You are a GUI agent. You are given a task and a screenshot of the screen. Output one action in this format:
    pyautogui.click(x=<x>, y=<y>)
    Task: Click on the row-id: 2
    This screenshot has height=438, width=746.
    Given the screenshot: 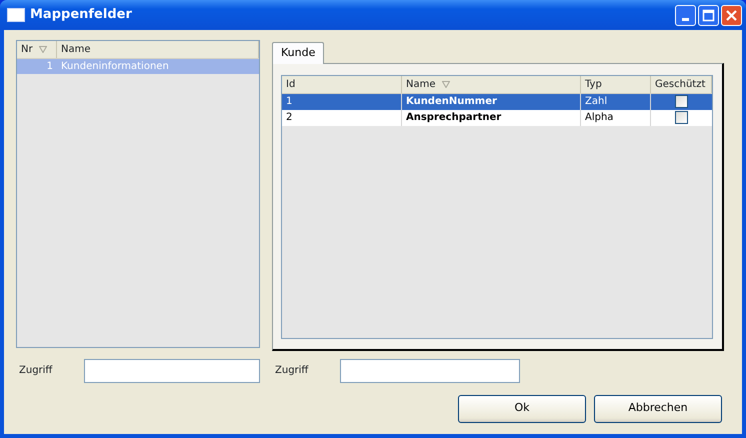 What is the action you would take?
    pyautogui.click(x=342, y=118)
    